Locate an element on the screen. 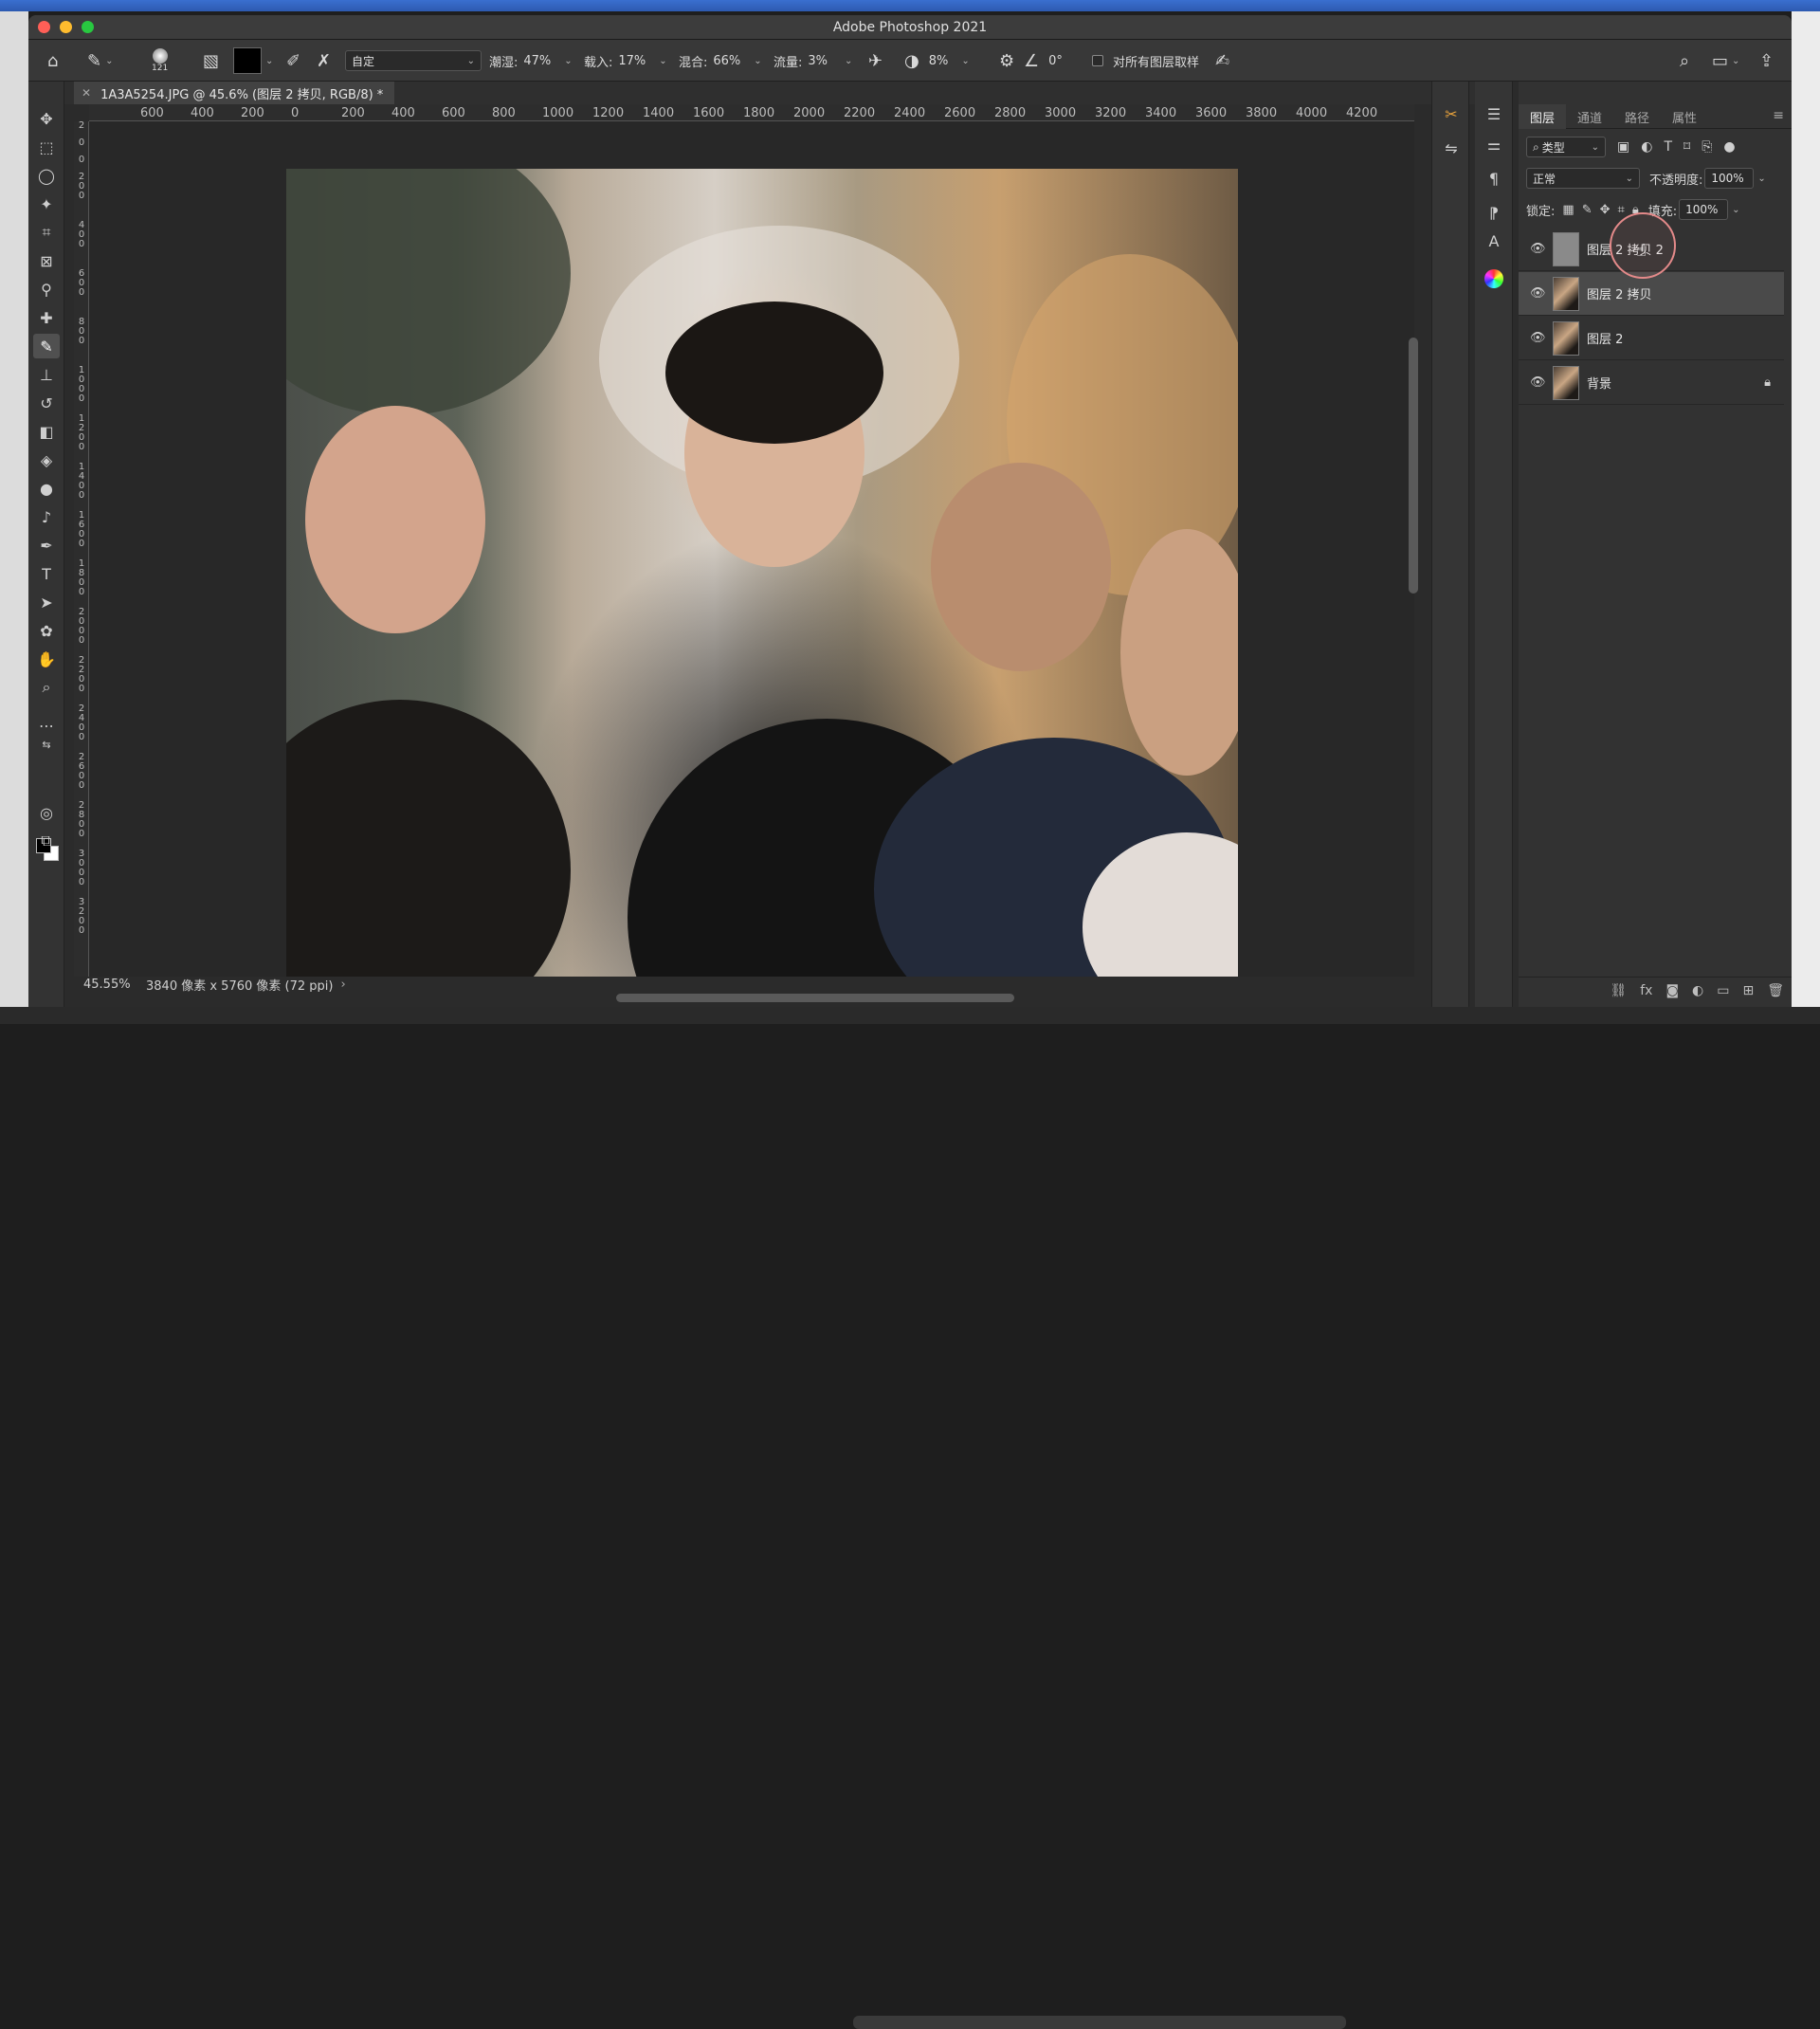  pressure-button: ✍ is located at coordinates (1222, 61).